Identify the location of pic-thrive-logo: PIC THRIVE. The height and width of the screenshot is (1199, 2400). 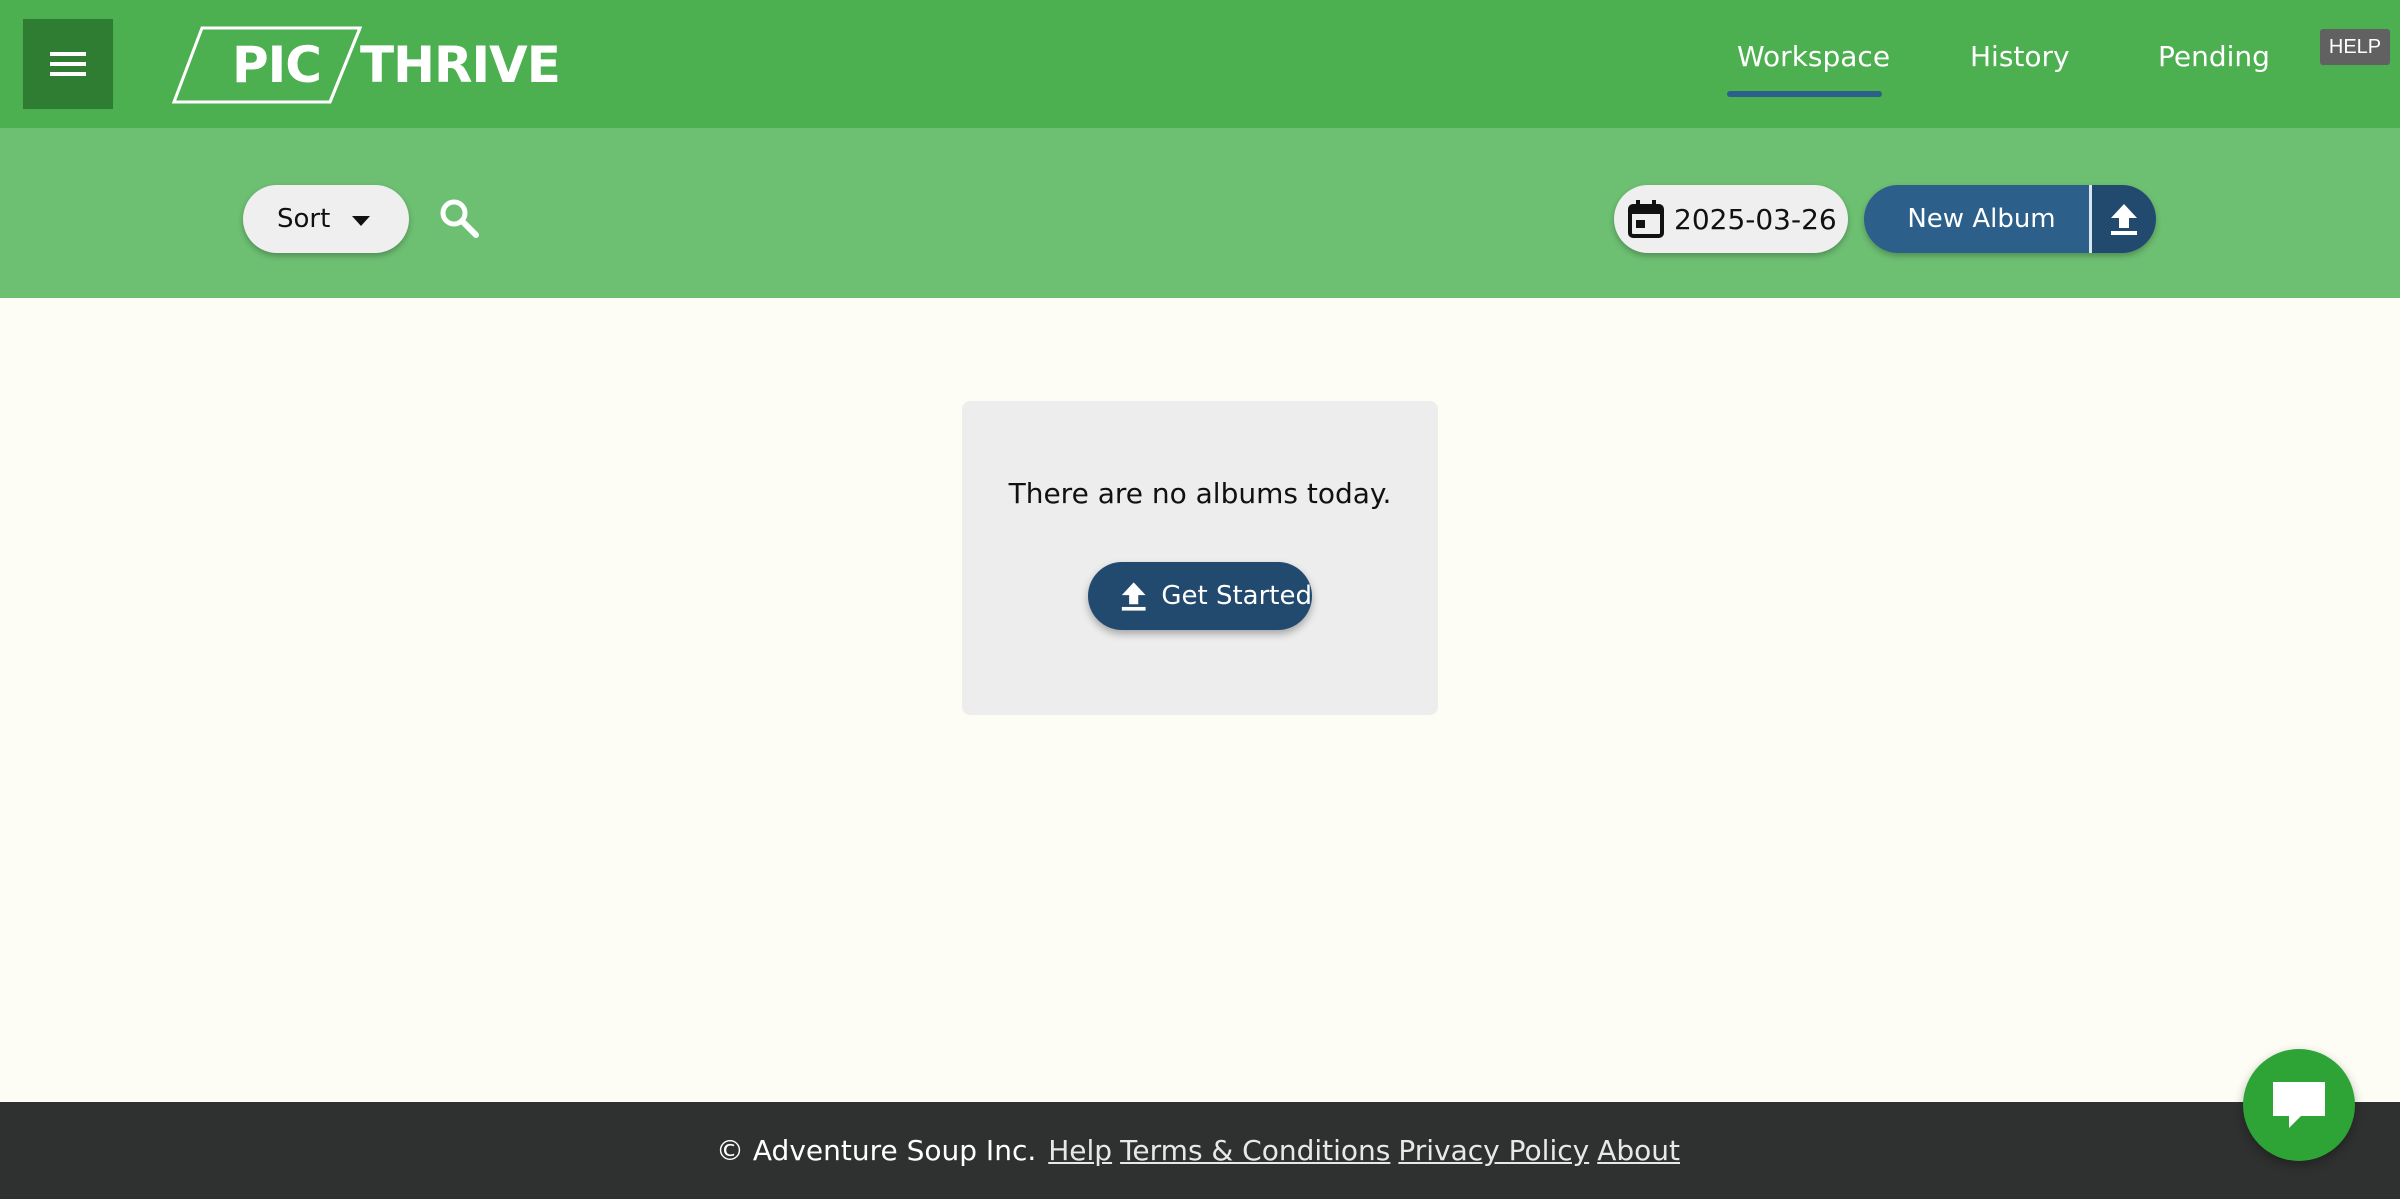
(366, 65).